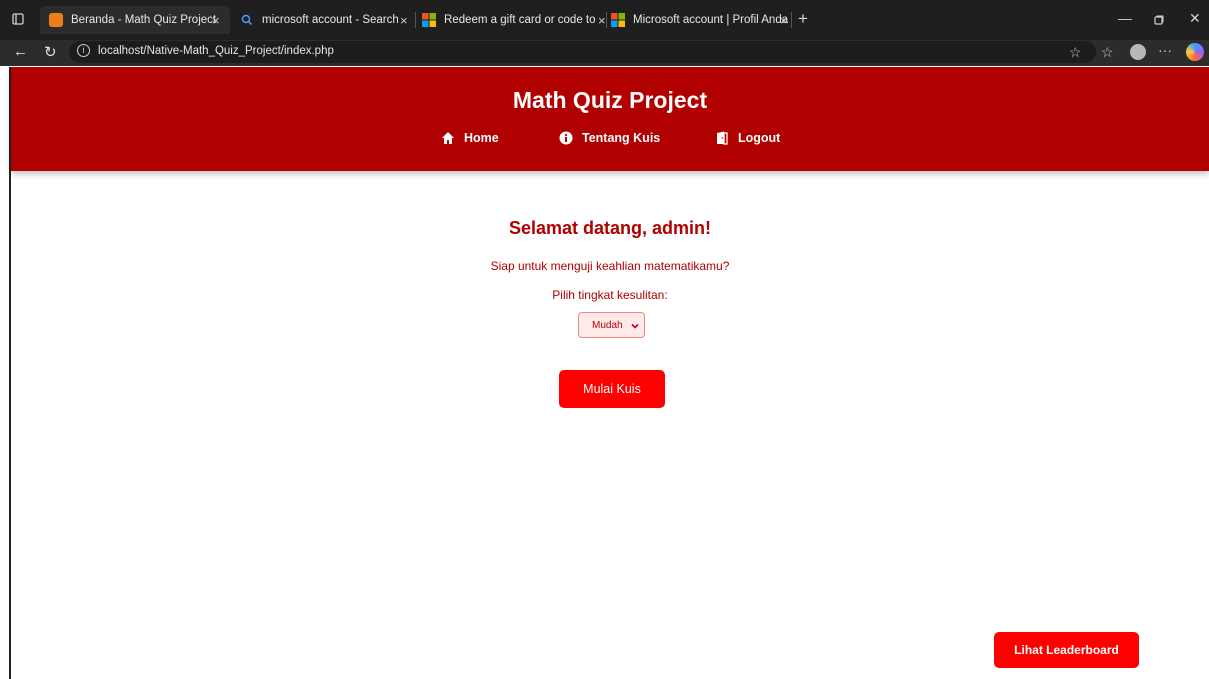  I want to click on tab-math-quiz: Beranda - Math Quiz Project ×, so click(135, 20).